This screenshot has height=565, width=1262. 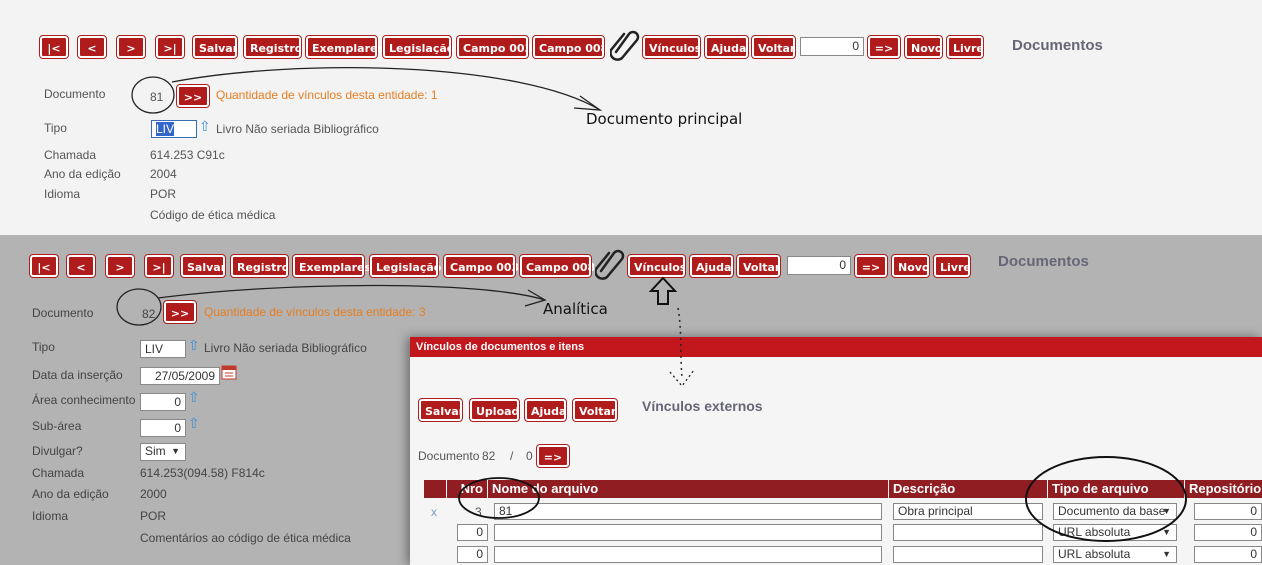 I want to click on column-header-nome: Nome do arquivo, so click(x=688, y=489).